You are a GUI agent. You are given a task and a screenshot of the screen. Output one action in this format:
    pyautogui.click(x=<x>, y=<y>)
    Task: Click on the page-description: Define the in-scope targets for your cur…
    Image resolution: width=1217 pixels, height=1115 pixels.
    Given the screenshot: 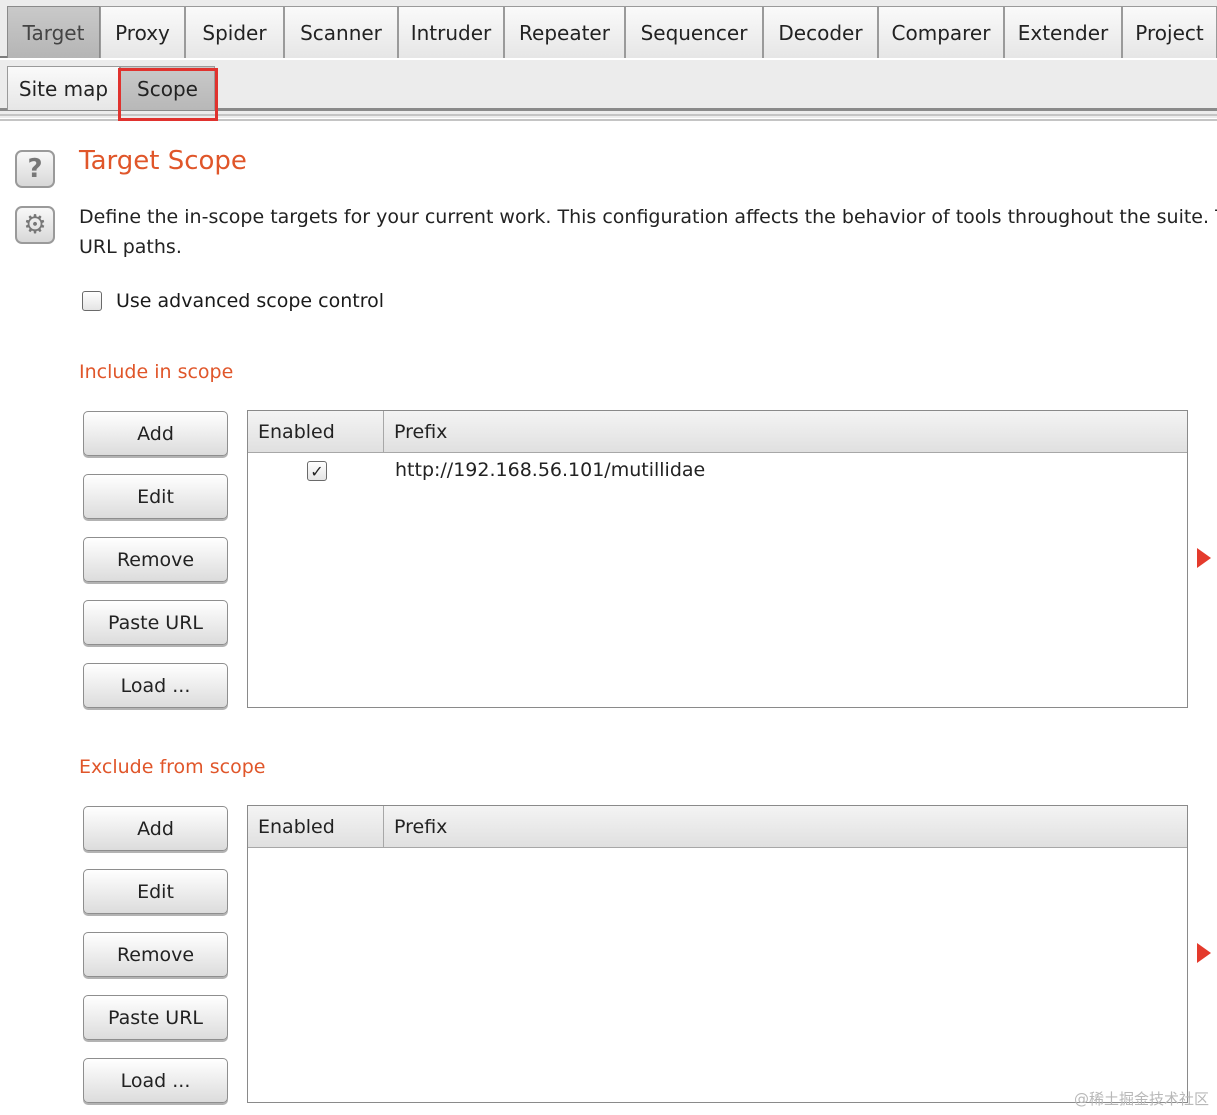 What is the action you would take?
    pyautogui.click(x=648, y=232)
    